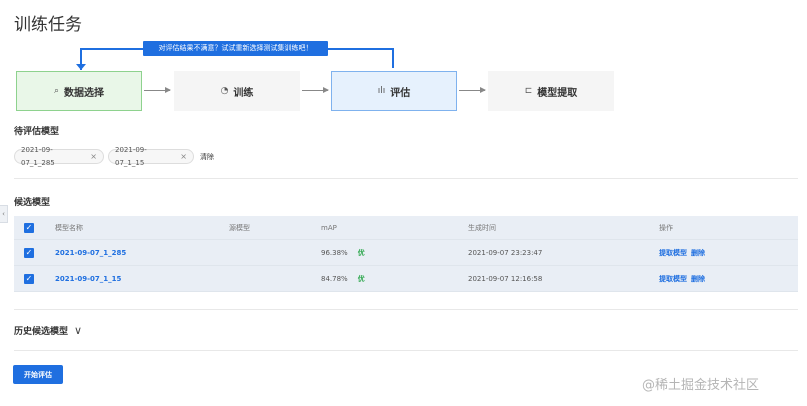 Image resolution: width=807 pixels, height=406 pixels. What do you see at coordinates (334, 279) in the screenshot?
I see `map-value: 84.78%` at bounding box center [334, 279].